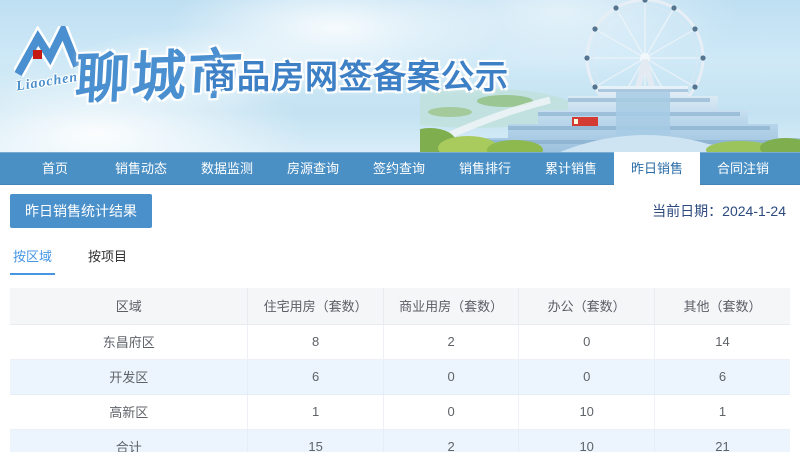  Describe the element at coordinates (315, 440) in the screenshot. I see `cell-residential: 15` at that location.